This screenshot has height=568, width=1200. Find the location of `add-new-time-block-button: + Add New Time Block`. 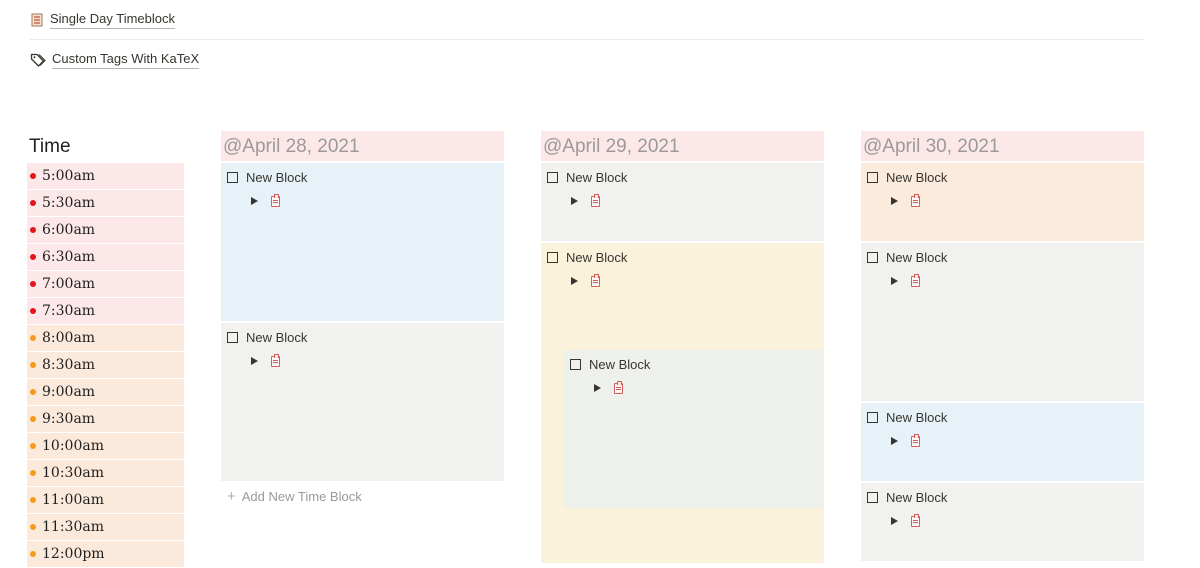

add-new-time-block-button: + Add New Time Block is located at coordinates (362, 496).